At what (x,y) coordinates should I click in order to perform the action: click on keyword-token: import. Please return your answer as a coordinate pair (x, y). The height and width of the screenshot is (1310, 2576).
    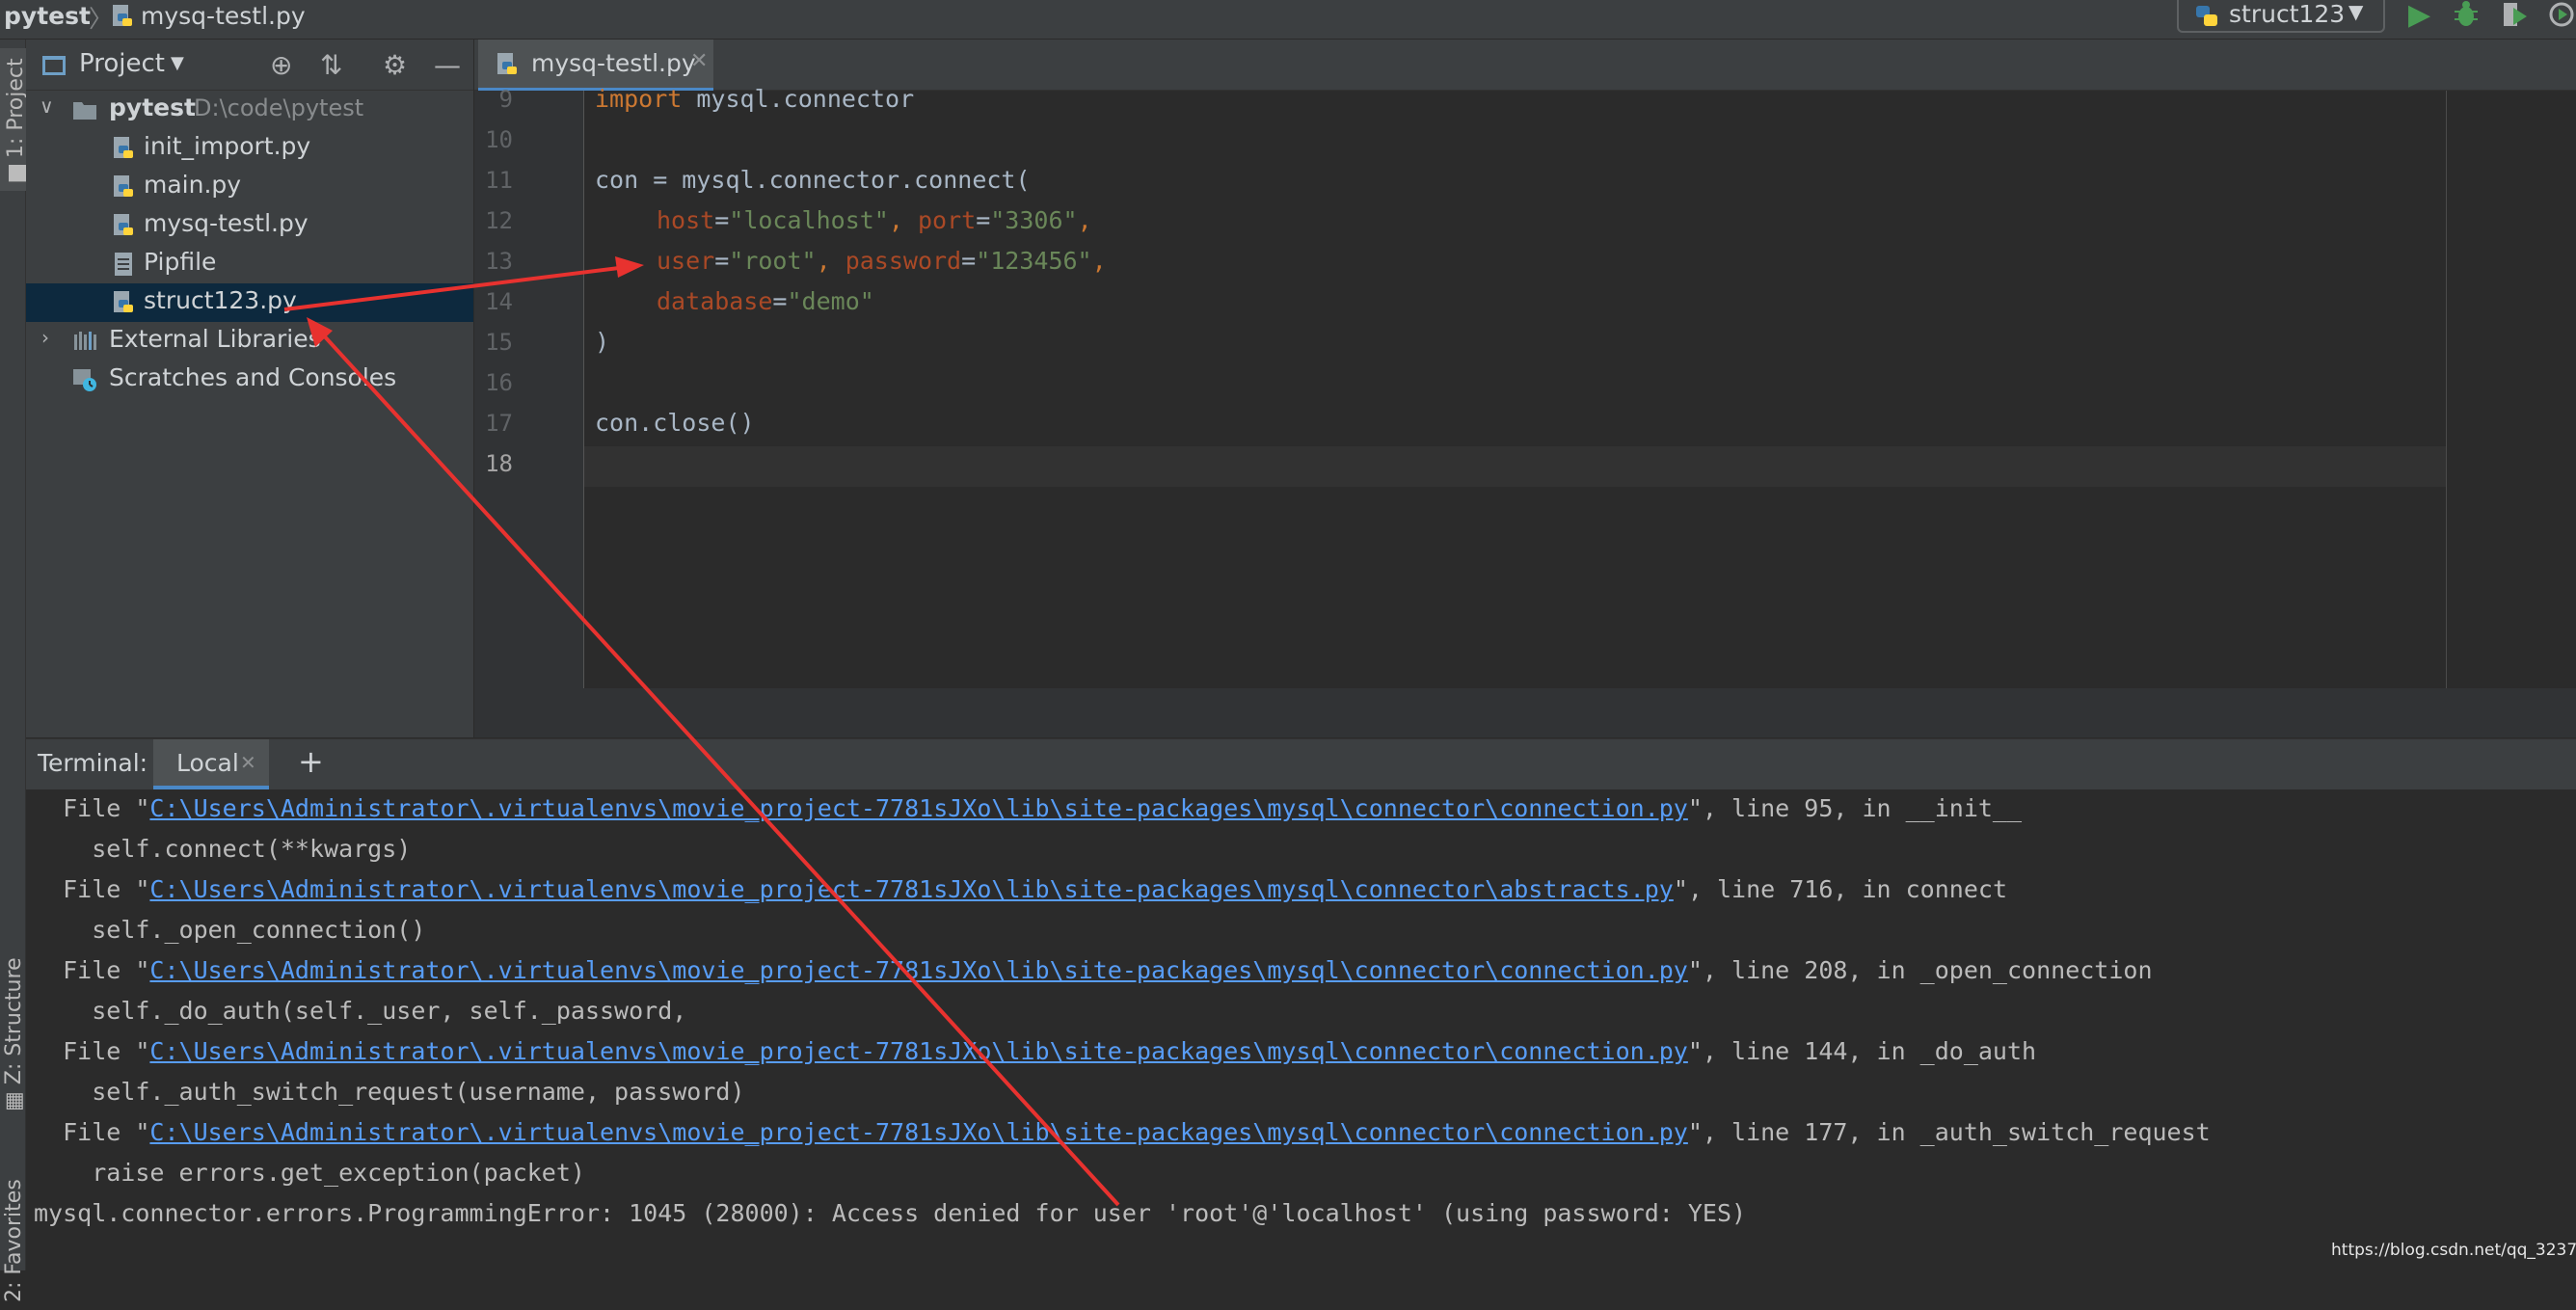
    Looking at the image, I should click on (639, 99).